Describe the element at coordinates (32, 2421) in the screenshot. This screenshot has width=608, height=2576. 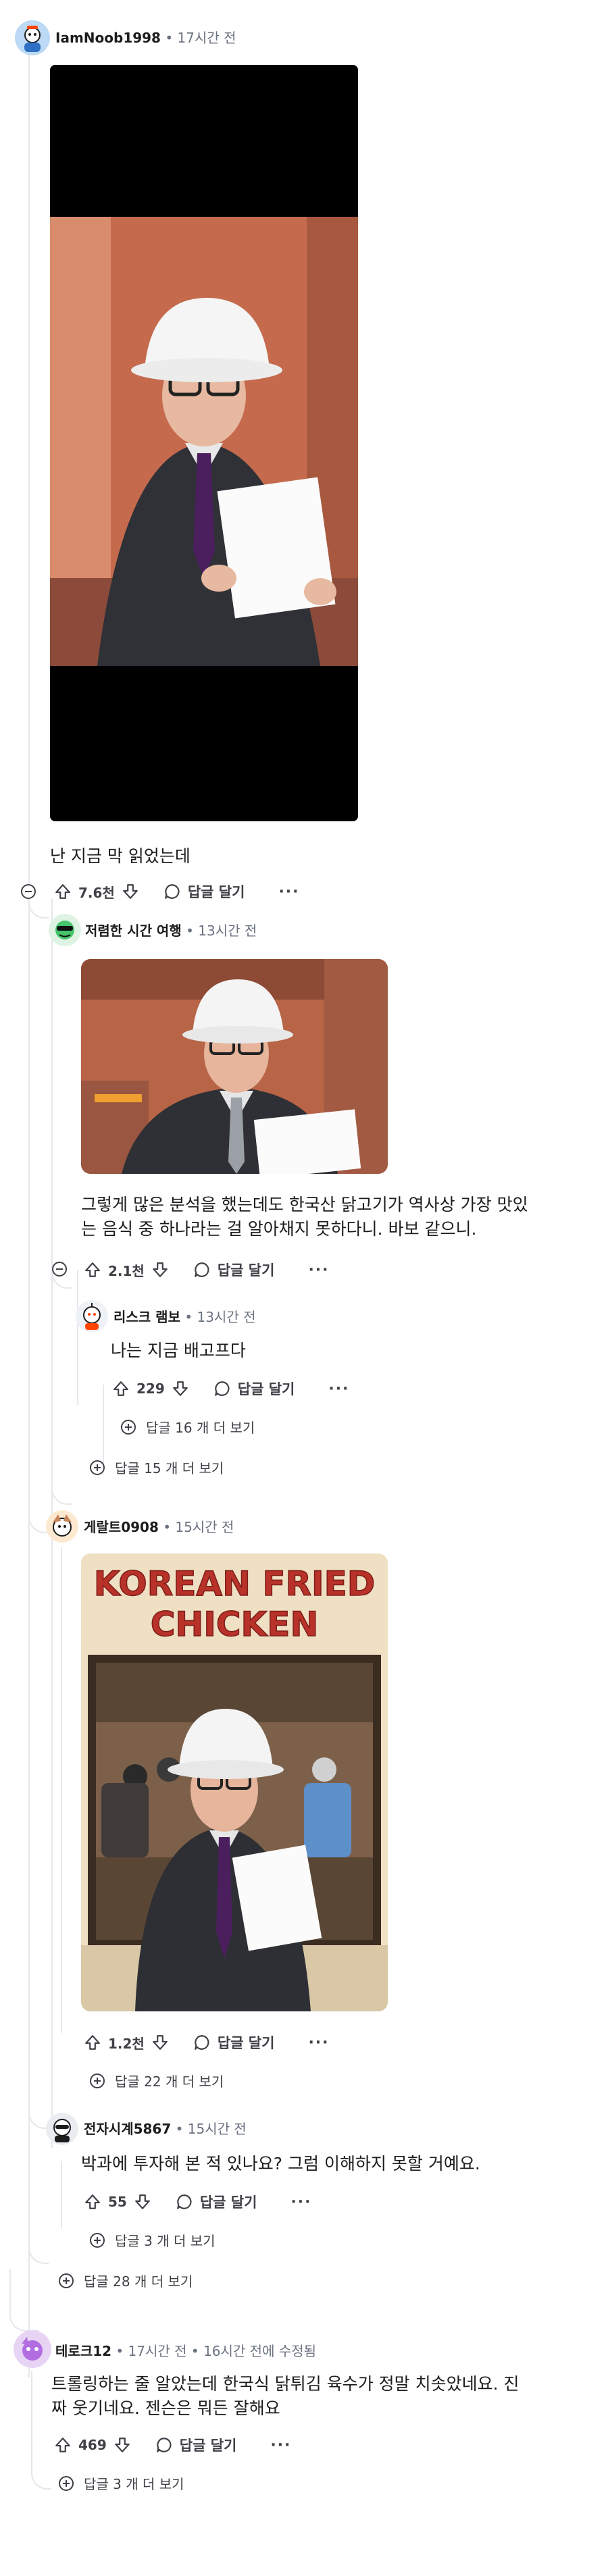
I see `thread-line-c6` at that location.